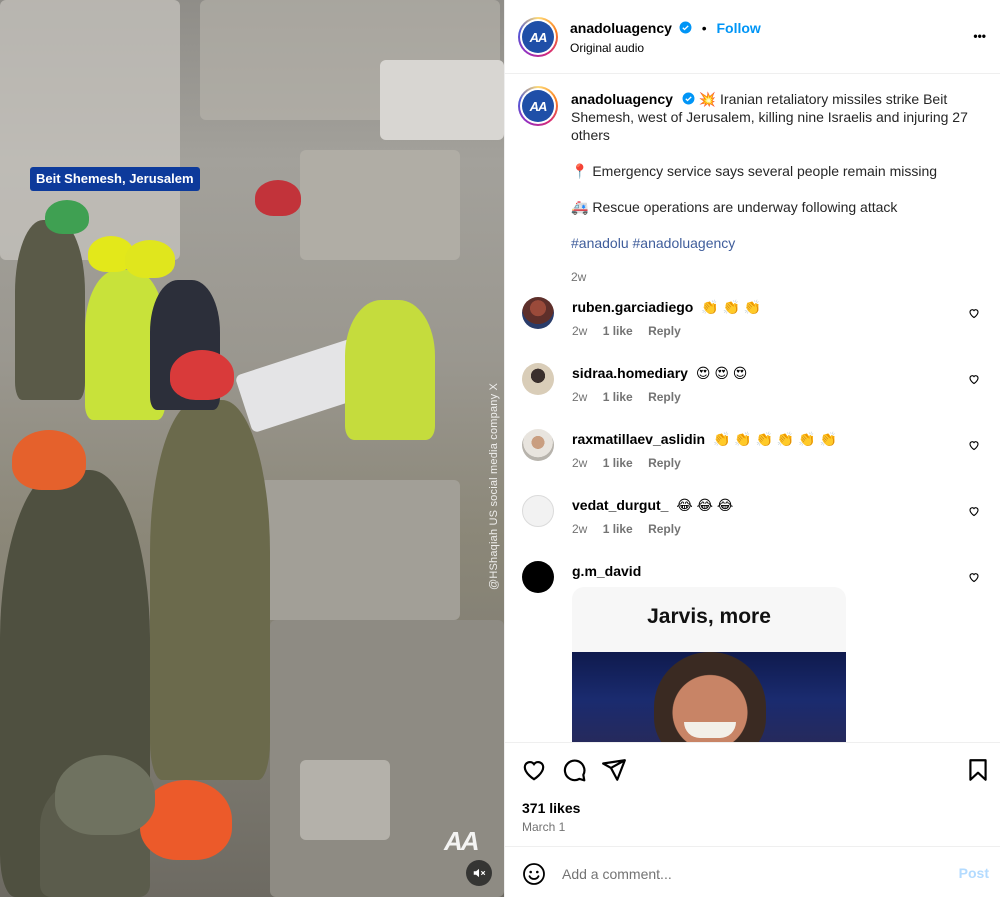 This screenshot has height=897, width=1000. What do you see at coordinates (771, 243) in the screenshot?
I see `caption-hashtags: #anadolu #anadoluagency` at bounding box center [771, 243].